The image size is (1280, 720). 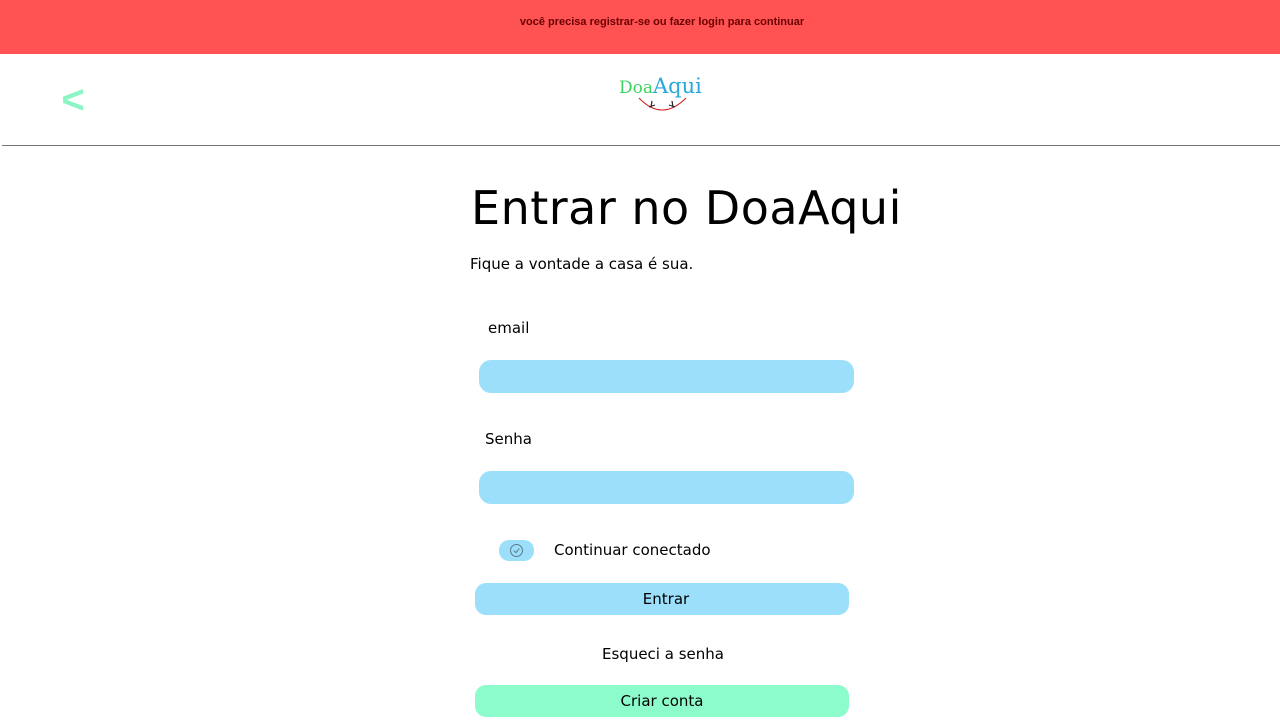 I want to click on password-label: Senha, so click(x=508, y=439).